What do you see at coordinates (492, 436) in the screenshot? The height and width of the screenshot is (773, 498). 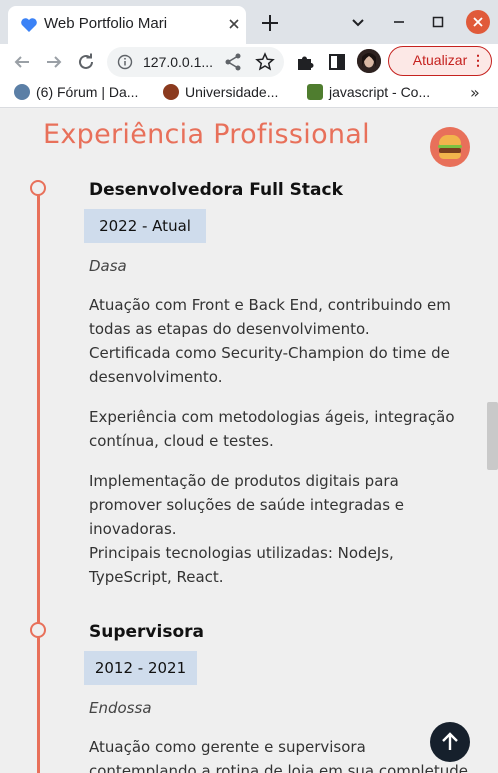 I see `scrollbar-thumb` at bounding box center [492, 436].